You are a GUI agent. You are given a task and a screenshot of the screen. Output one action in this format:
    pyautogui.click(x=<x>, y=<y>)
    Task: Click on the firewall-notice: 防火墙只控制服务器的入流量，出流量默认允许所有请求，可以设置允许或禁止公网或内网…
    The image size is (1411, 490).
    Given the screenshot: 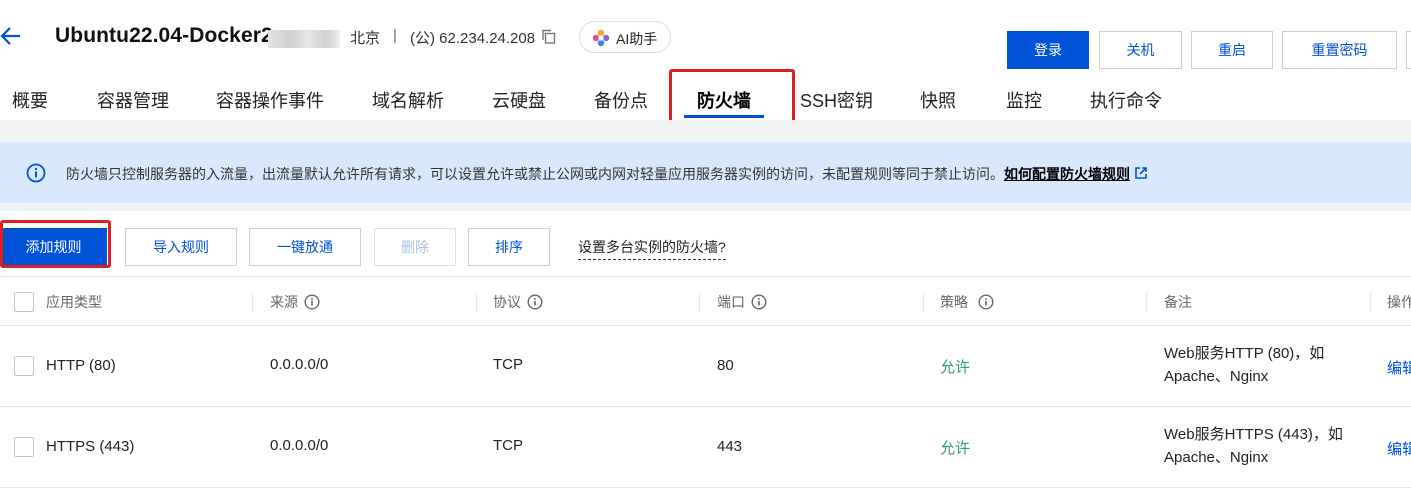 What is the action you would take?
    pyautogui.click(x=705, y=172)
    